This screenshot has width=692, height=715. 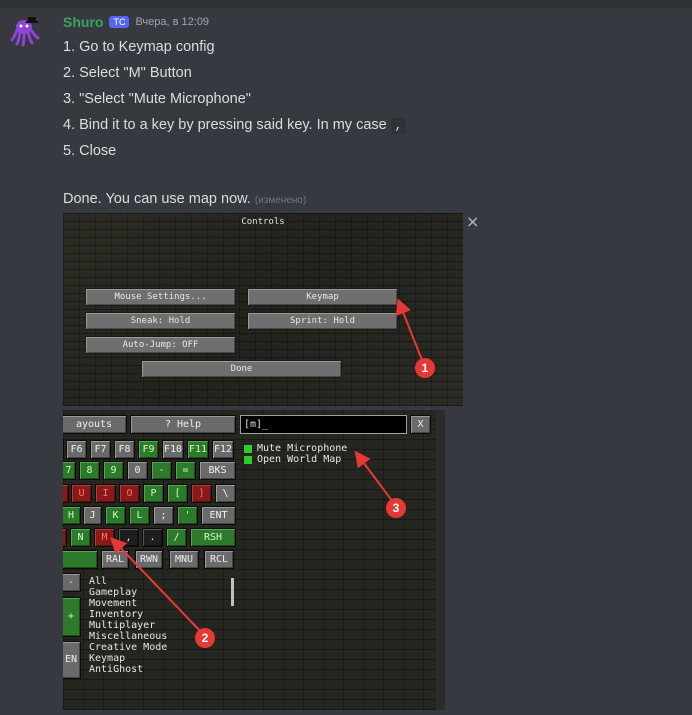 I want to click on key-k: K, so click(x=115, y=515).